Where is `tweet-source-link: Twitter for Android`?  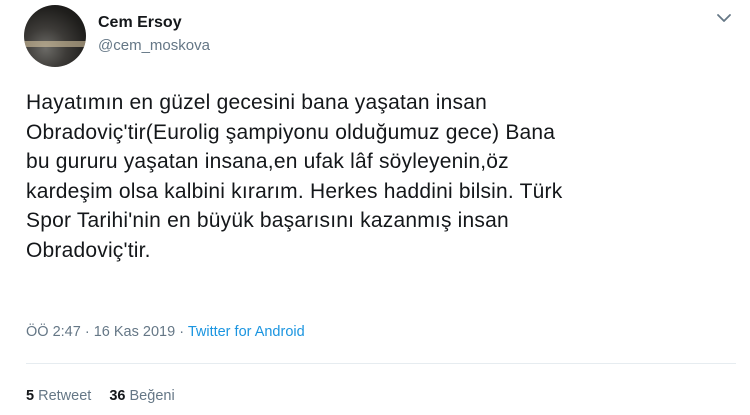 tweet-source-link: Twitter for Android is located at coordinates (246, 332).